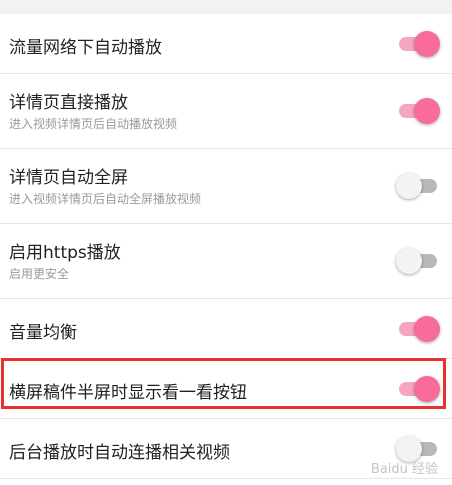  I want to click on setting-row-volume-balance: 音量均衡, so click(226, 329).